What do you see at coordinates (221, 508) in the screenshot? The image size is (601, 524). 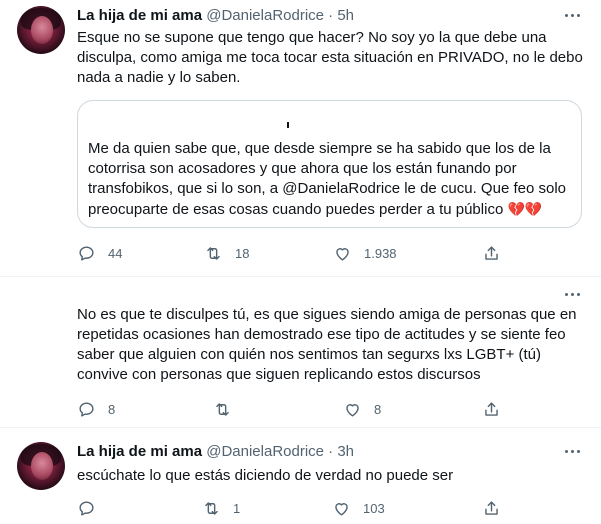 I see `retweet-button: 1` at bounding box center [221, 508].